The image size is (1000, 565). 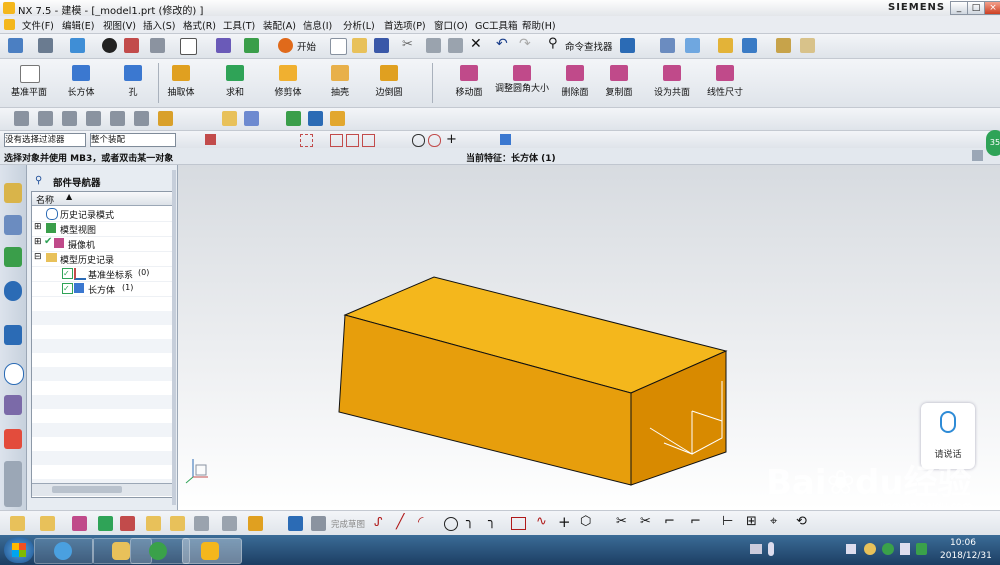 What do you see at coordinates (807, 45) in the screenshot?
I see `triangle-ruler-icon` at bounding box center [807, 45].